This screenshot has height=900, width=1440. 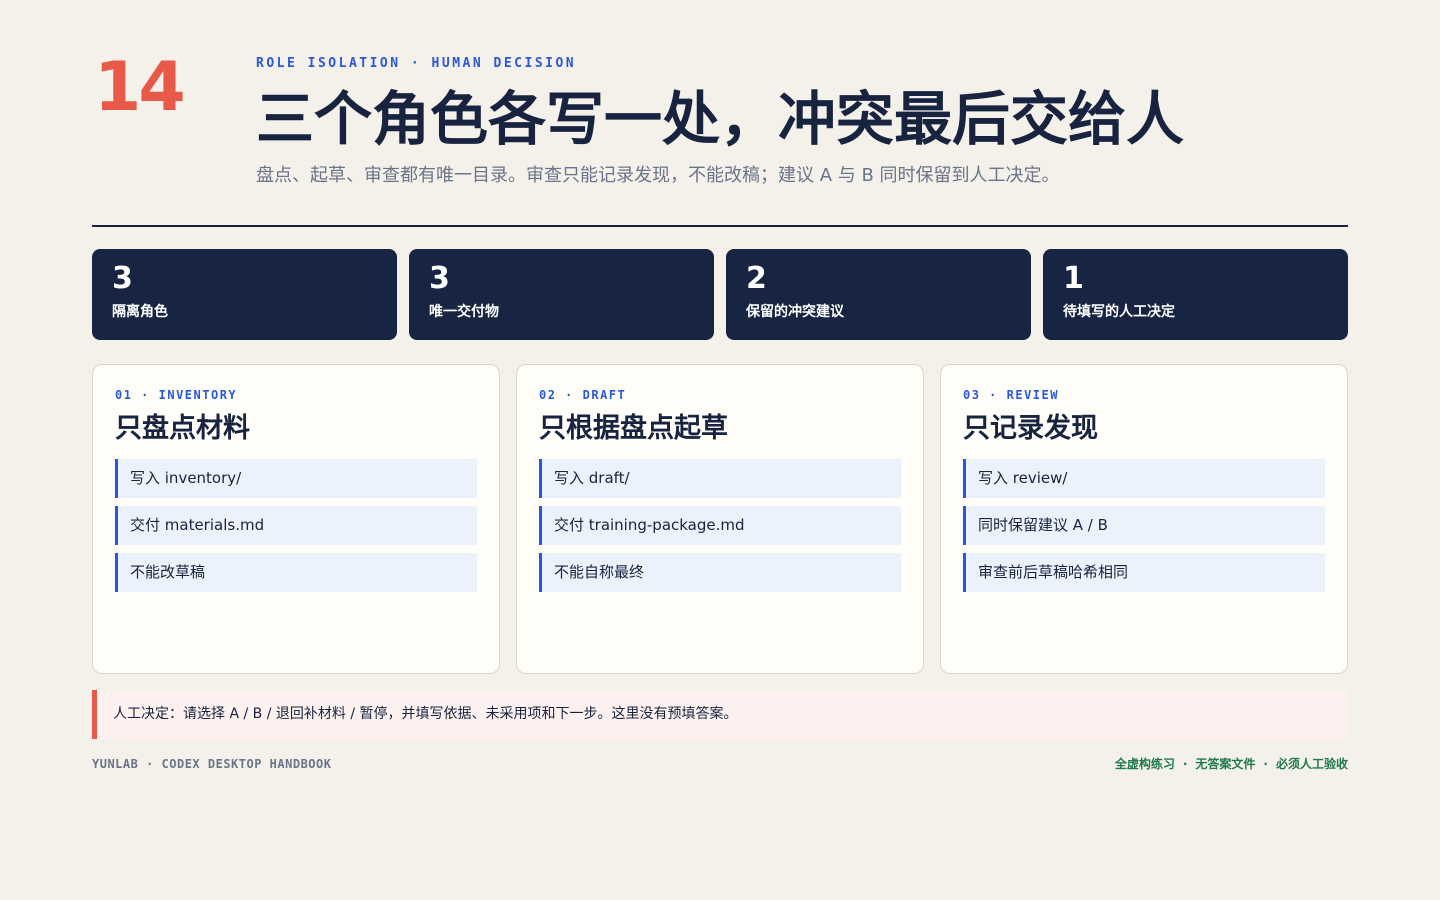 I want to click on stat-label: 唯一交付物, so click(x=464, y=312).